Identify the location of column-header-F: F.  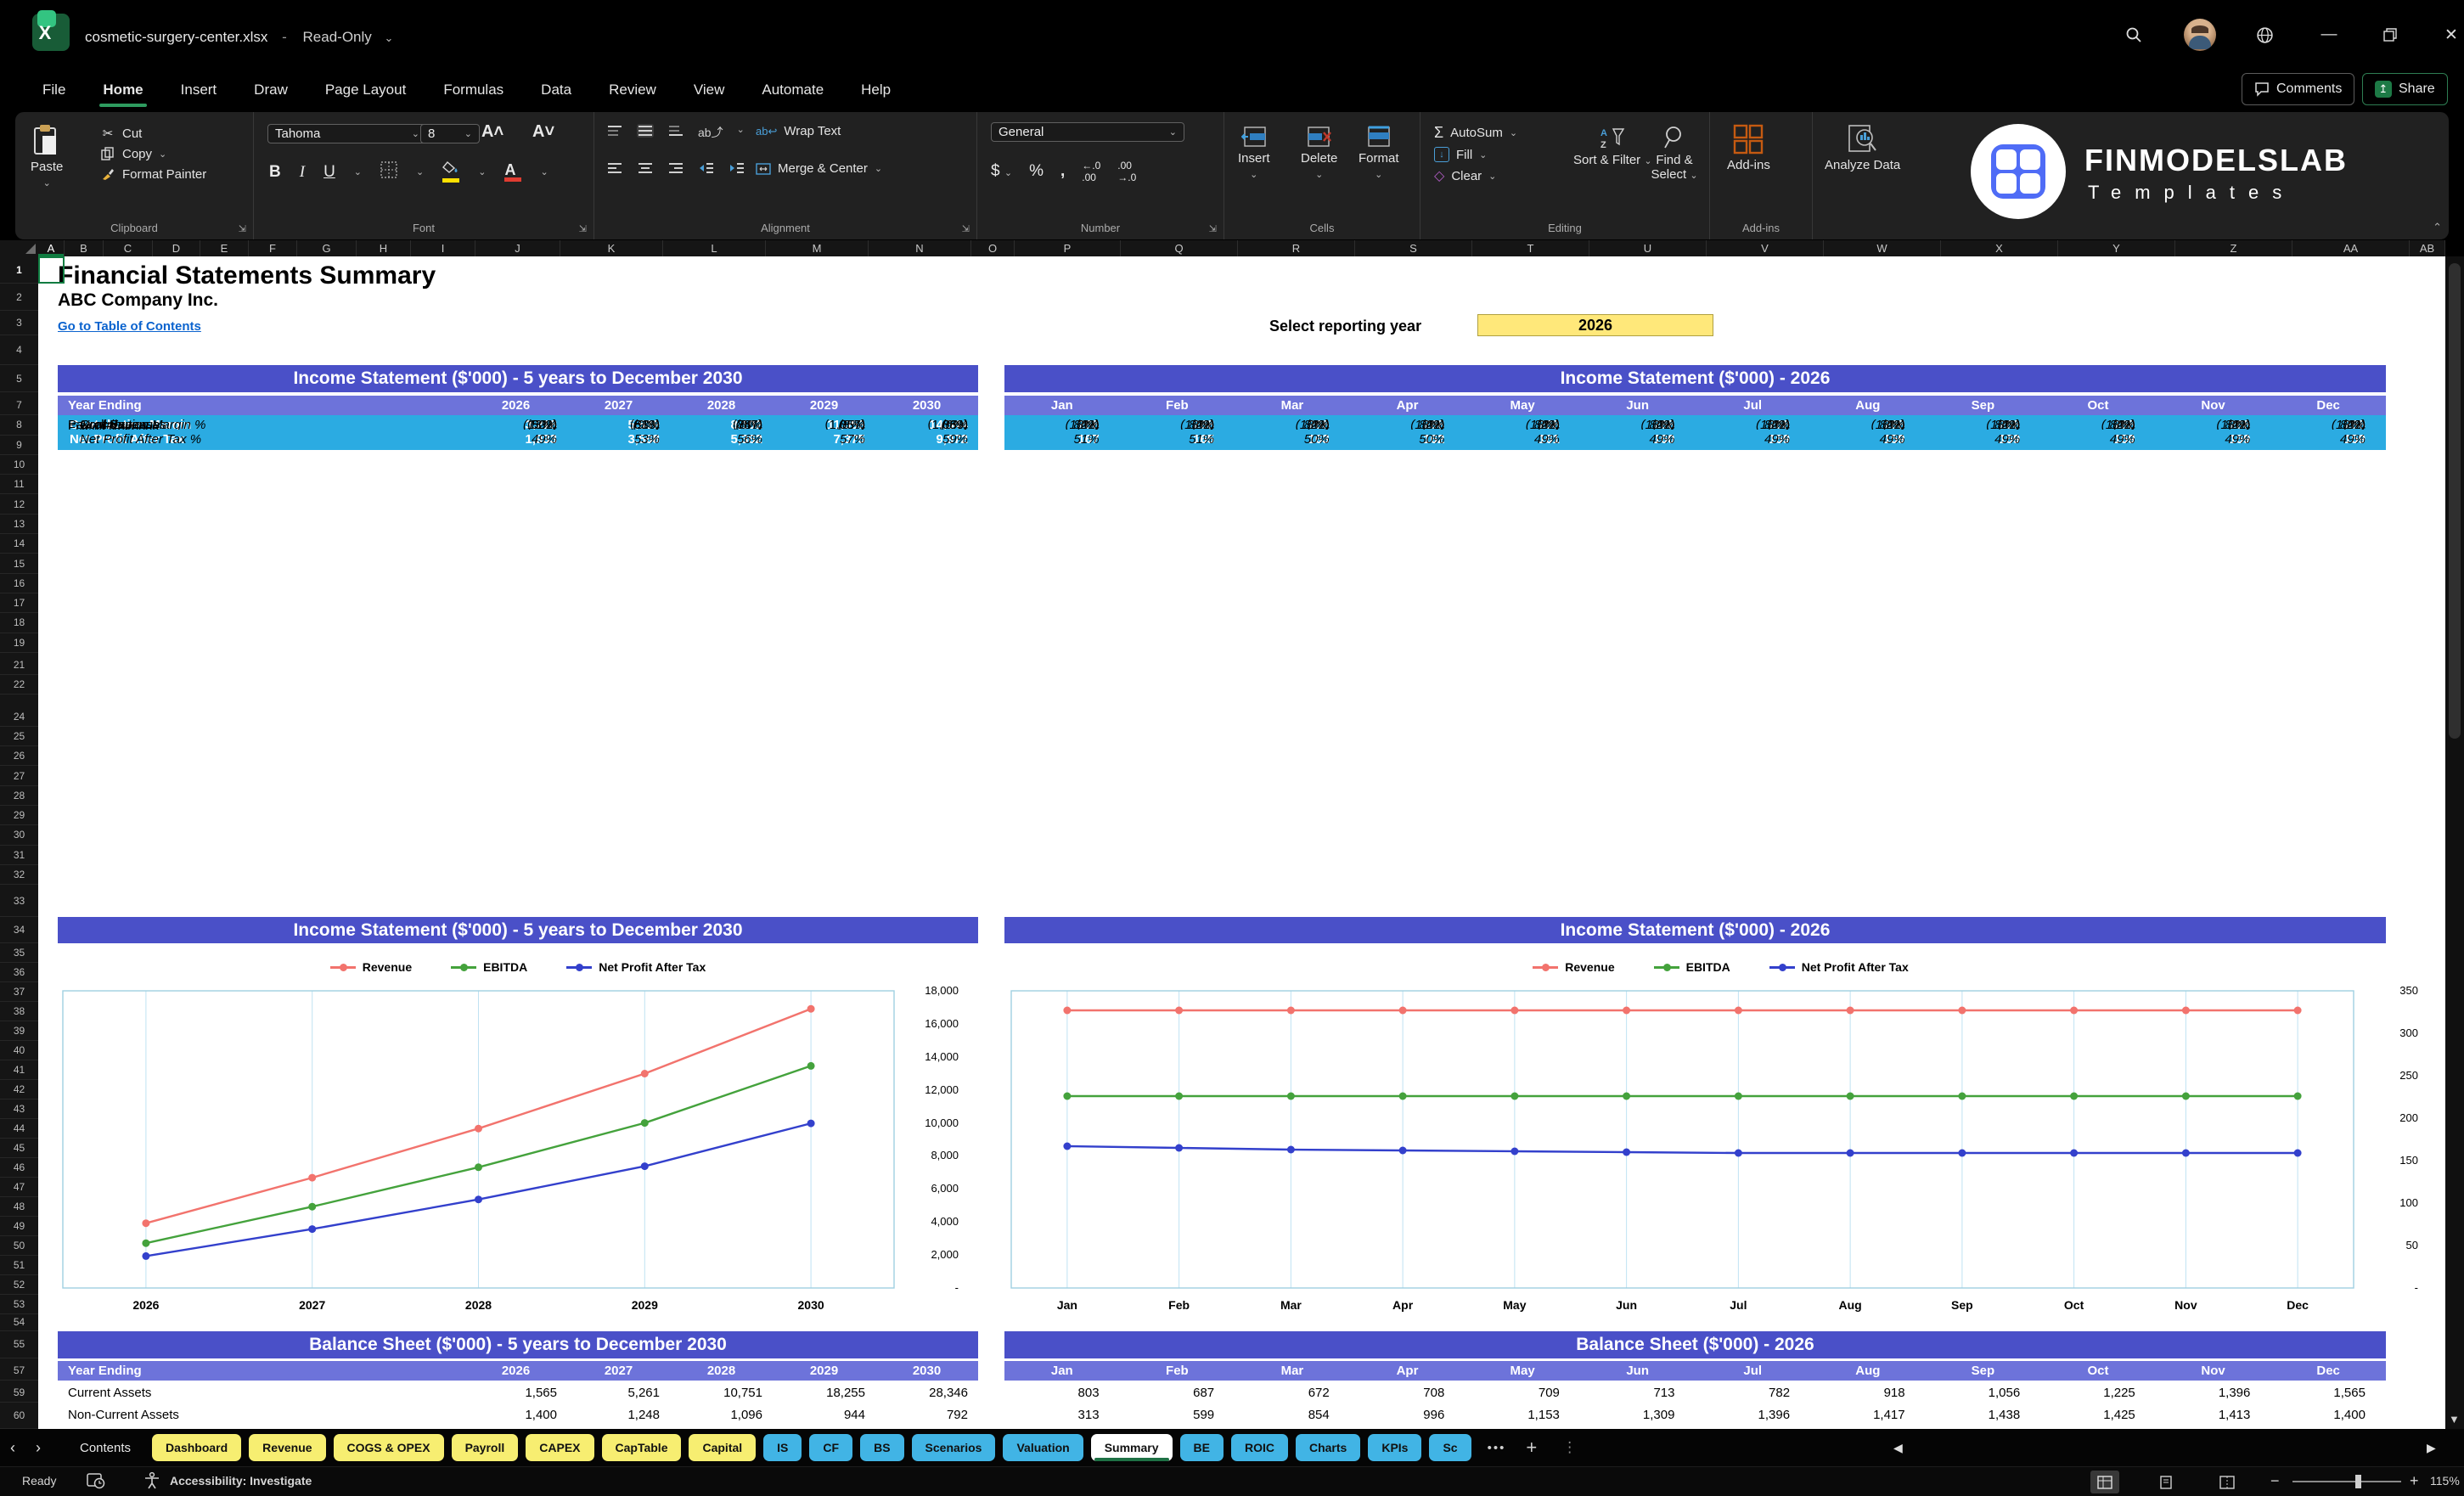
(273, 248).